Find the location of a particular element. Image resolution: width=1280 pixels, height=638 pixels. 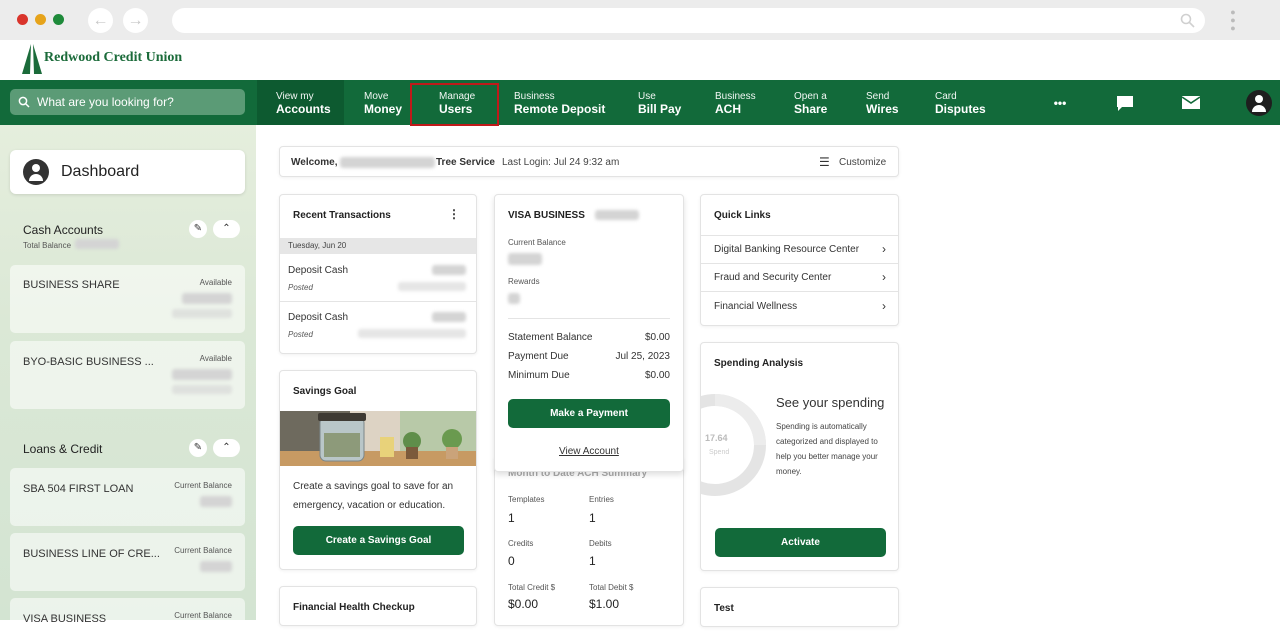

nav-open-share: Open a Share is located at coordinates (810, 102).